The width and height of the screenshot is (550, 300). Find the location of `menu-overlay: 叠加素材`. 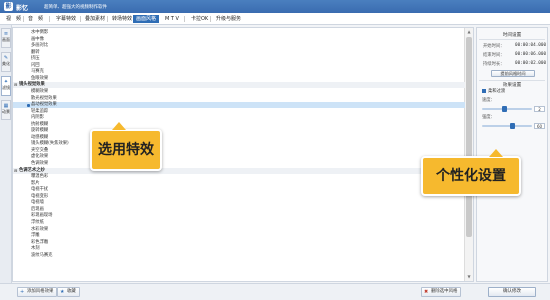

menu-overlay: 叠加素材 is located at coordinates (95, 19).